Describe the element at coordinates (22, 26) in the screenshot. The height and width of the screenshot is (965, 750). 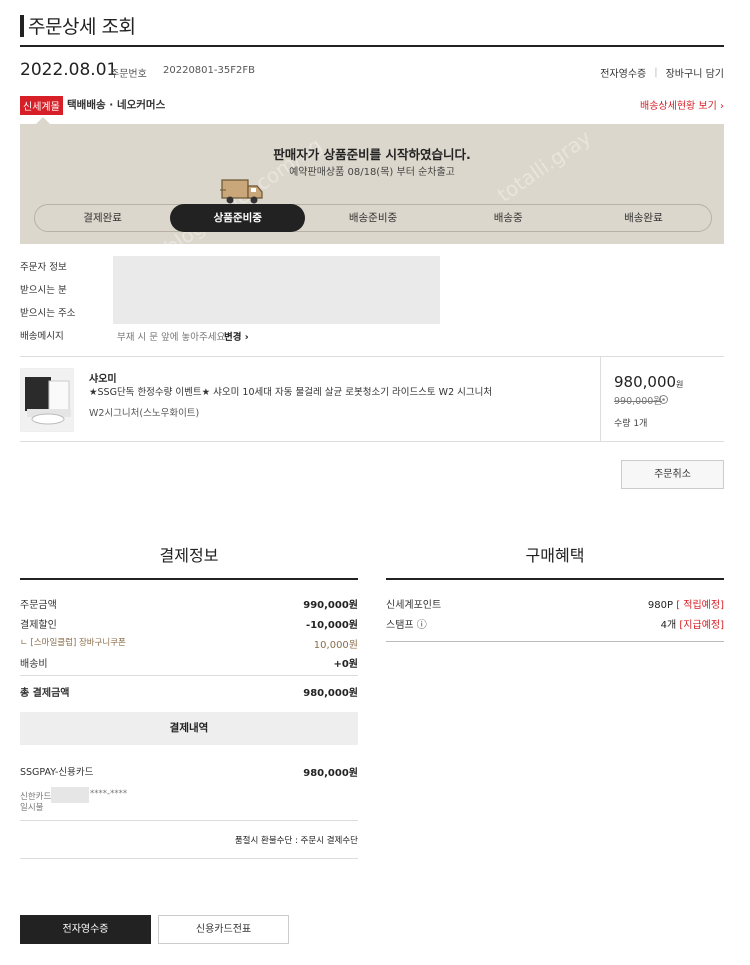
I see `title-bar-accent` at that location.